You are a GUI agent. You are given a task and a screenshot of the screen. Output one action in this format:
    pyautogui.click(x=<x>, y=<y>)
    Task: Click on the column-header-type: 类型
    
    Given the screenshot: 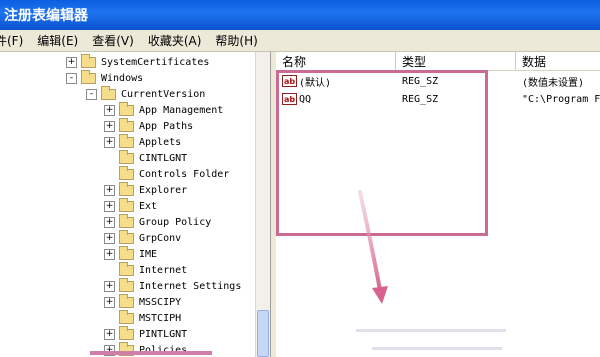 What is the action you would take?
    pyautogui.click(x=456, y=61)
    